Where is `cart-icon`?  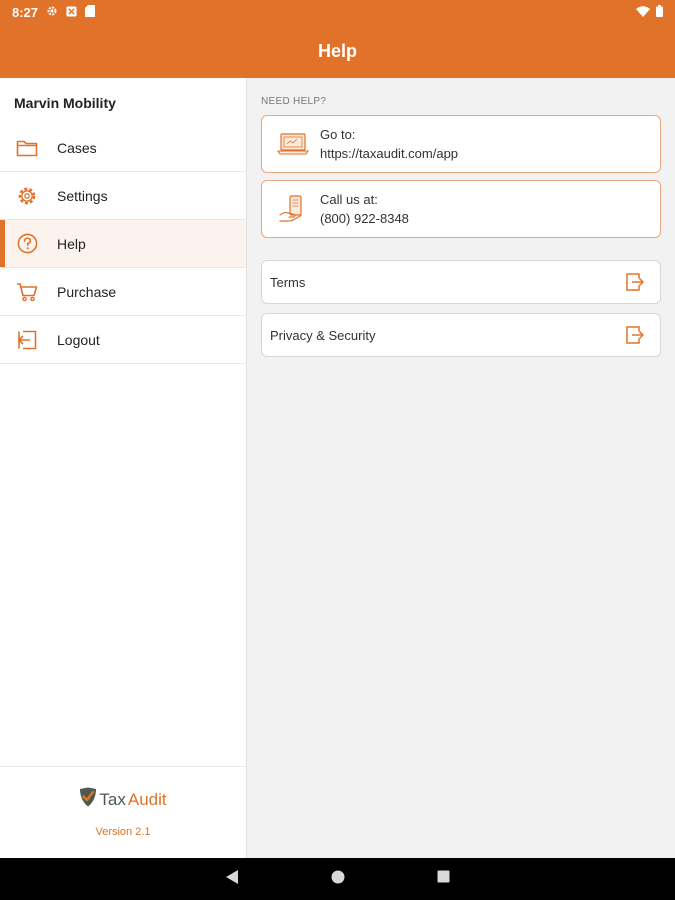 cart-icon is located at coordinates (27, 292).